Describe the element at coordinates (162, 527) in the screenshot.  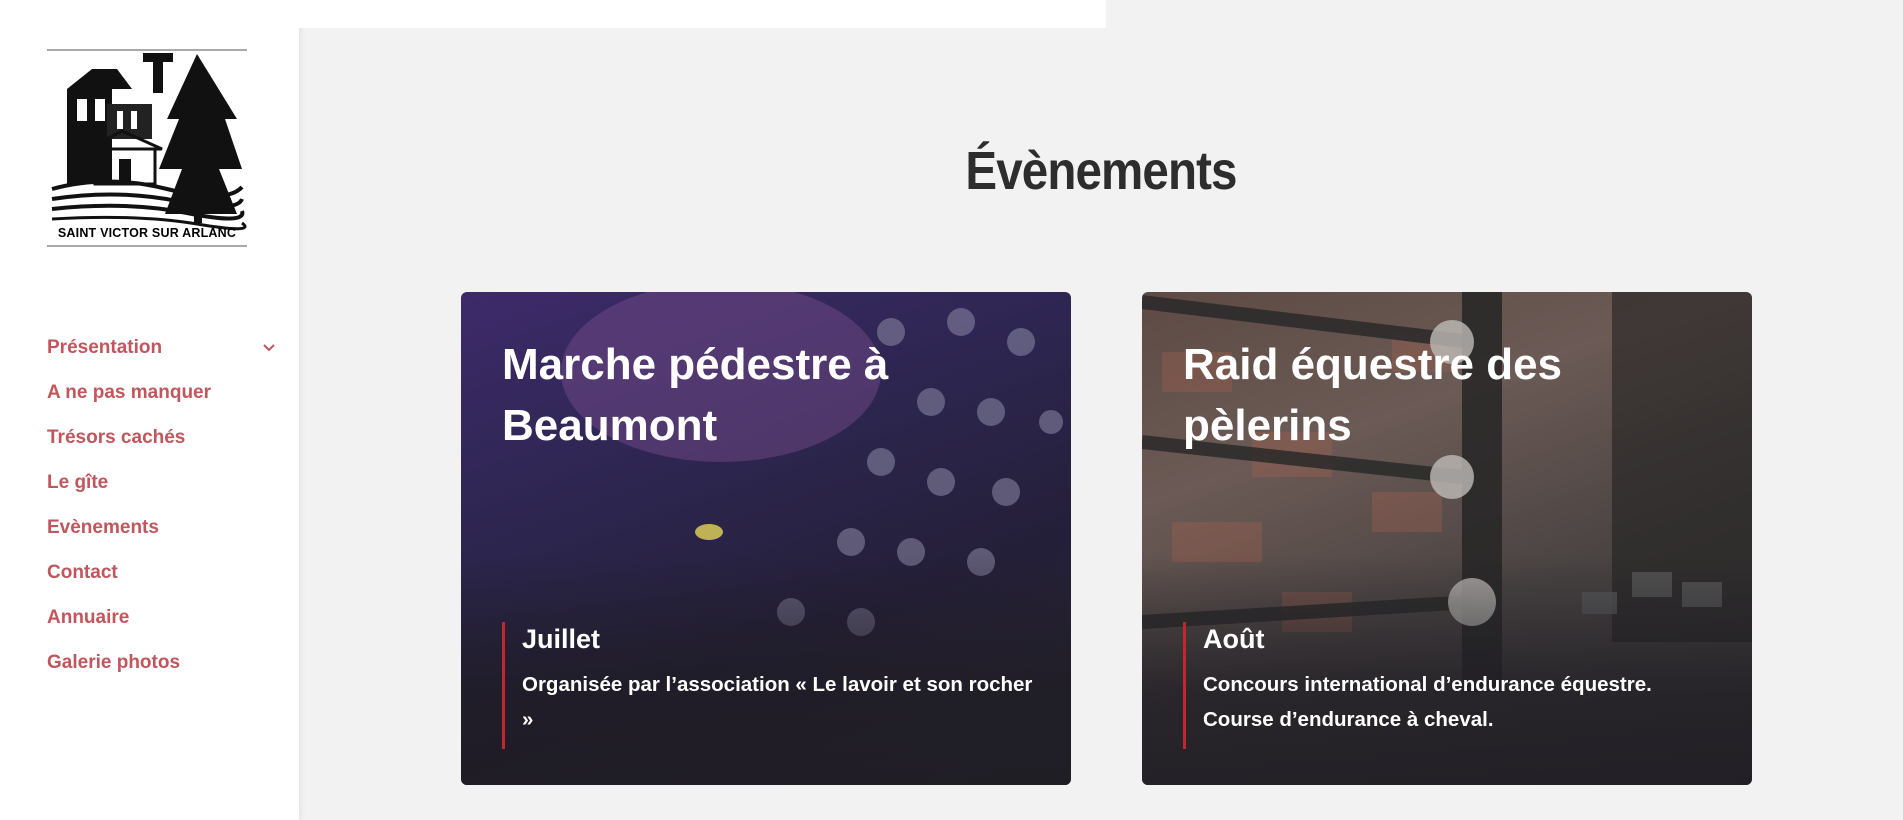
I see `nav-item-evenements: Evènements` at that location.